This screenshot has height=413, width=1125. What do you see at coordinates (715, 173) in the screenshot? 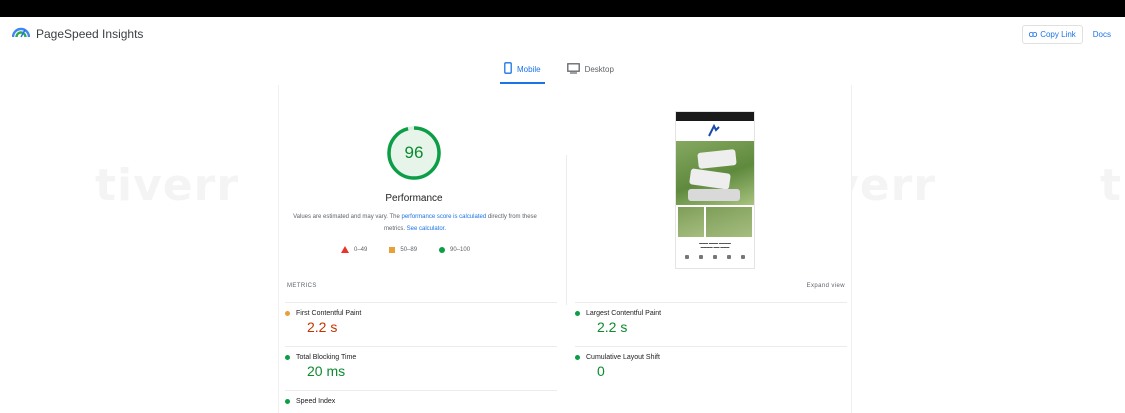
I see `screenshot-hero-image` at bounding box center [715, 173].